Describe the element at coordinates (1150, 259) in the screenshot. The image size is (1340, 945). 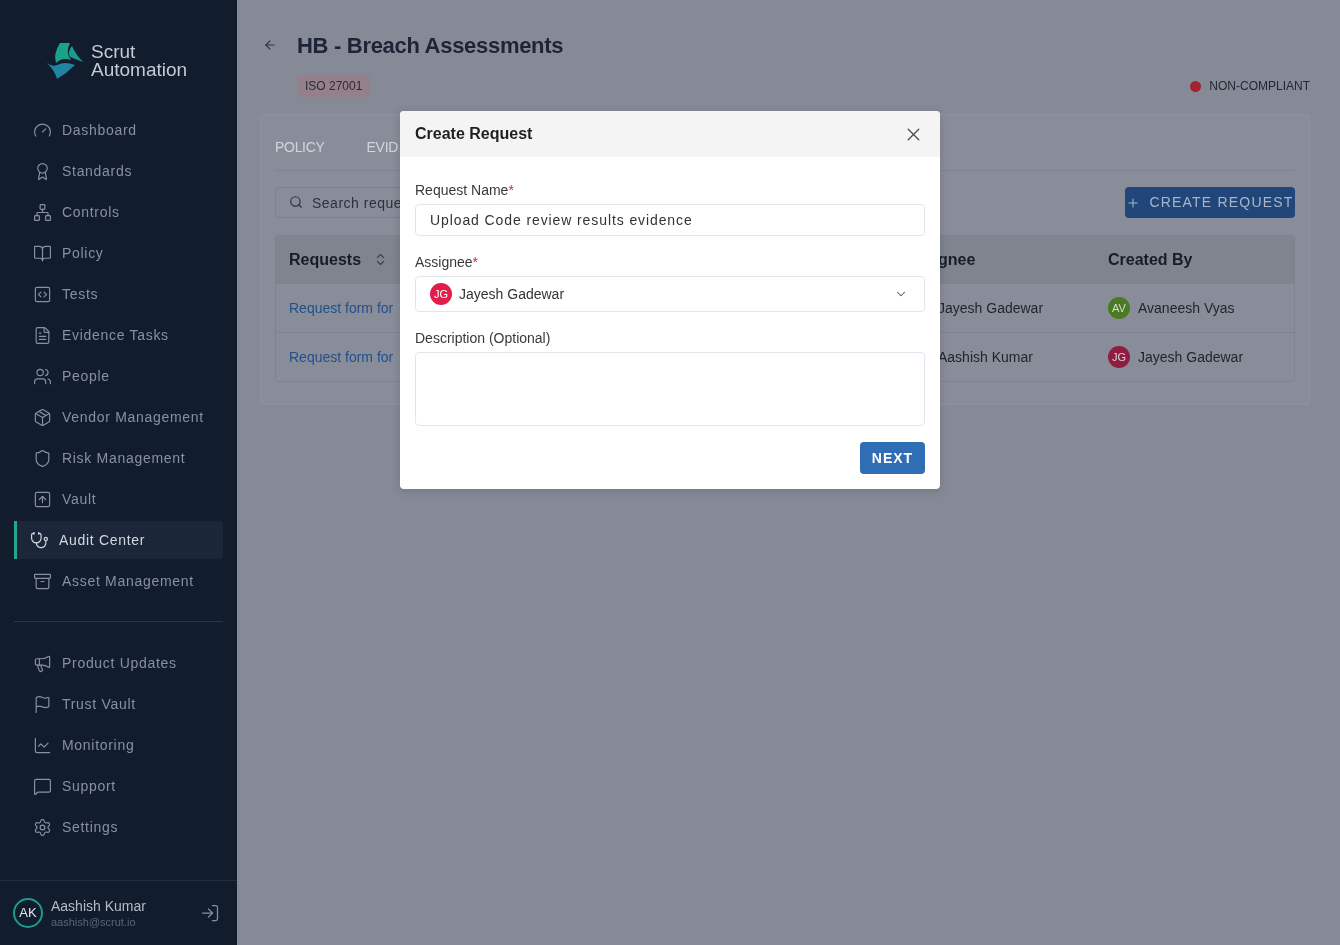
I see `column-header: Created By` at that location.